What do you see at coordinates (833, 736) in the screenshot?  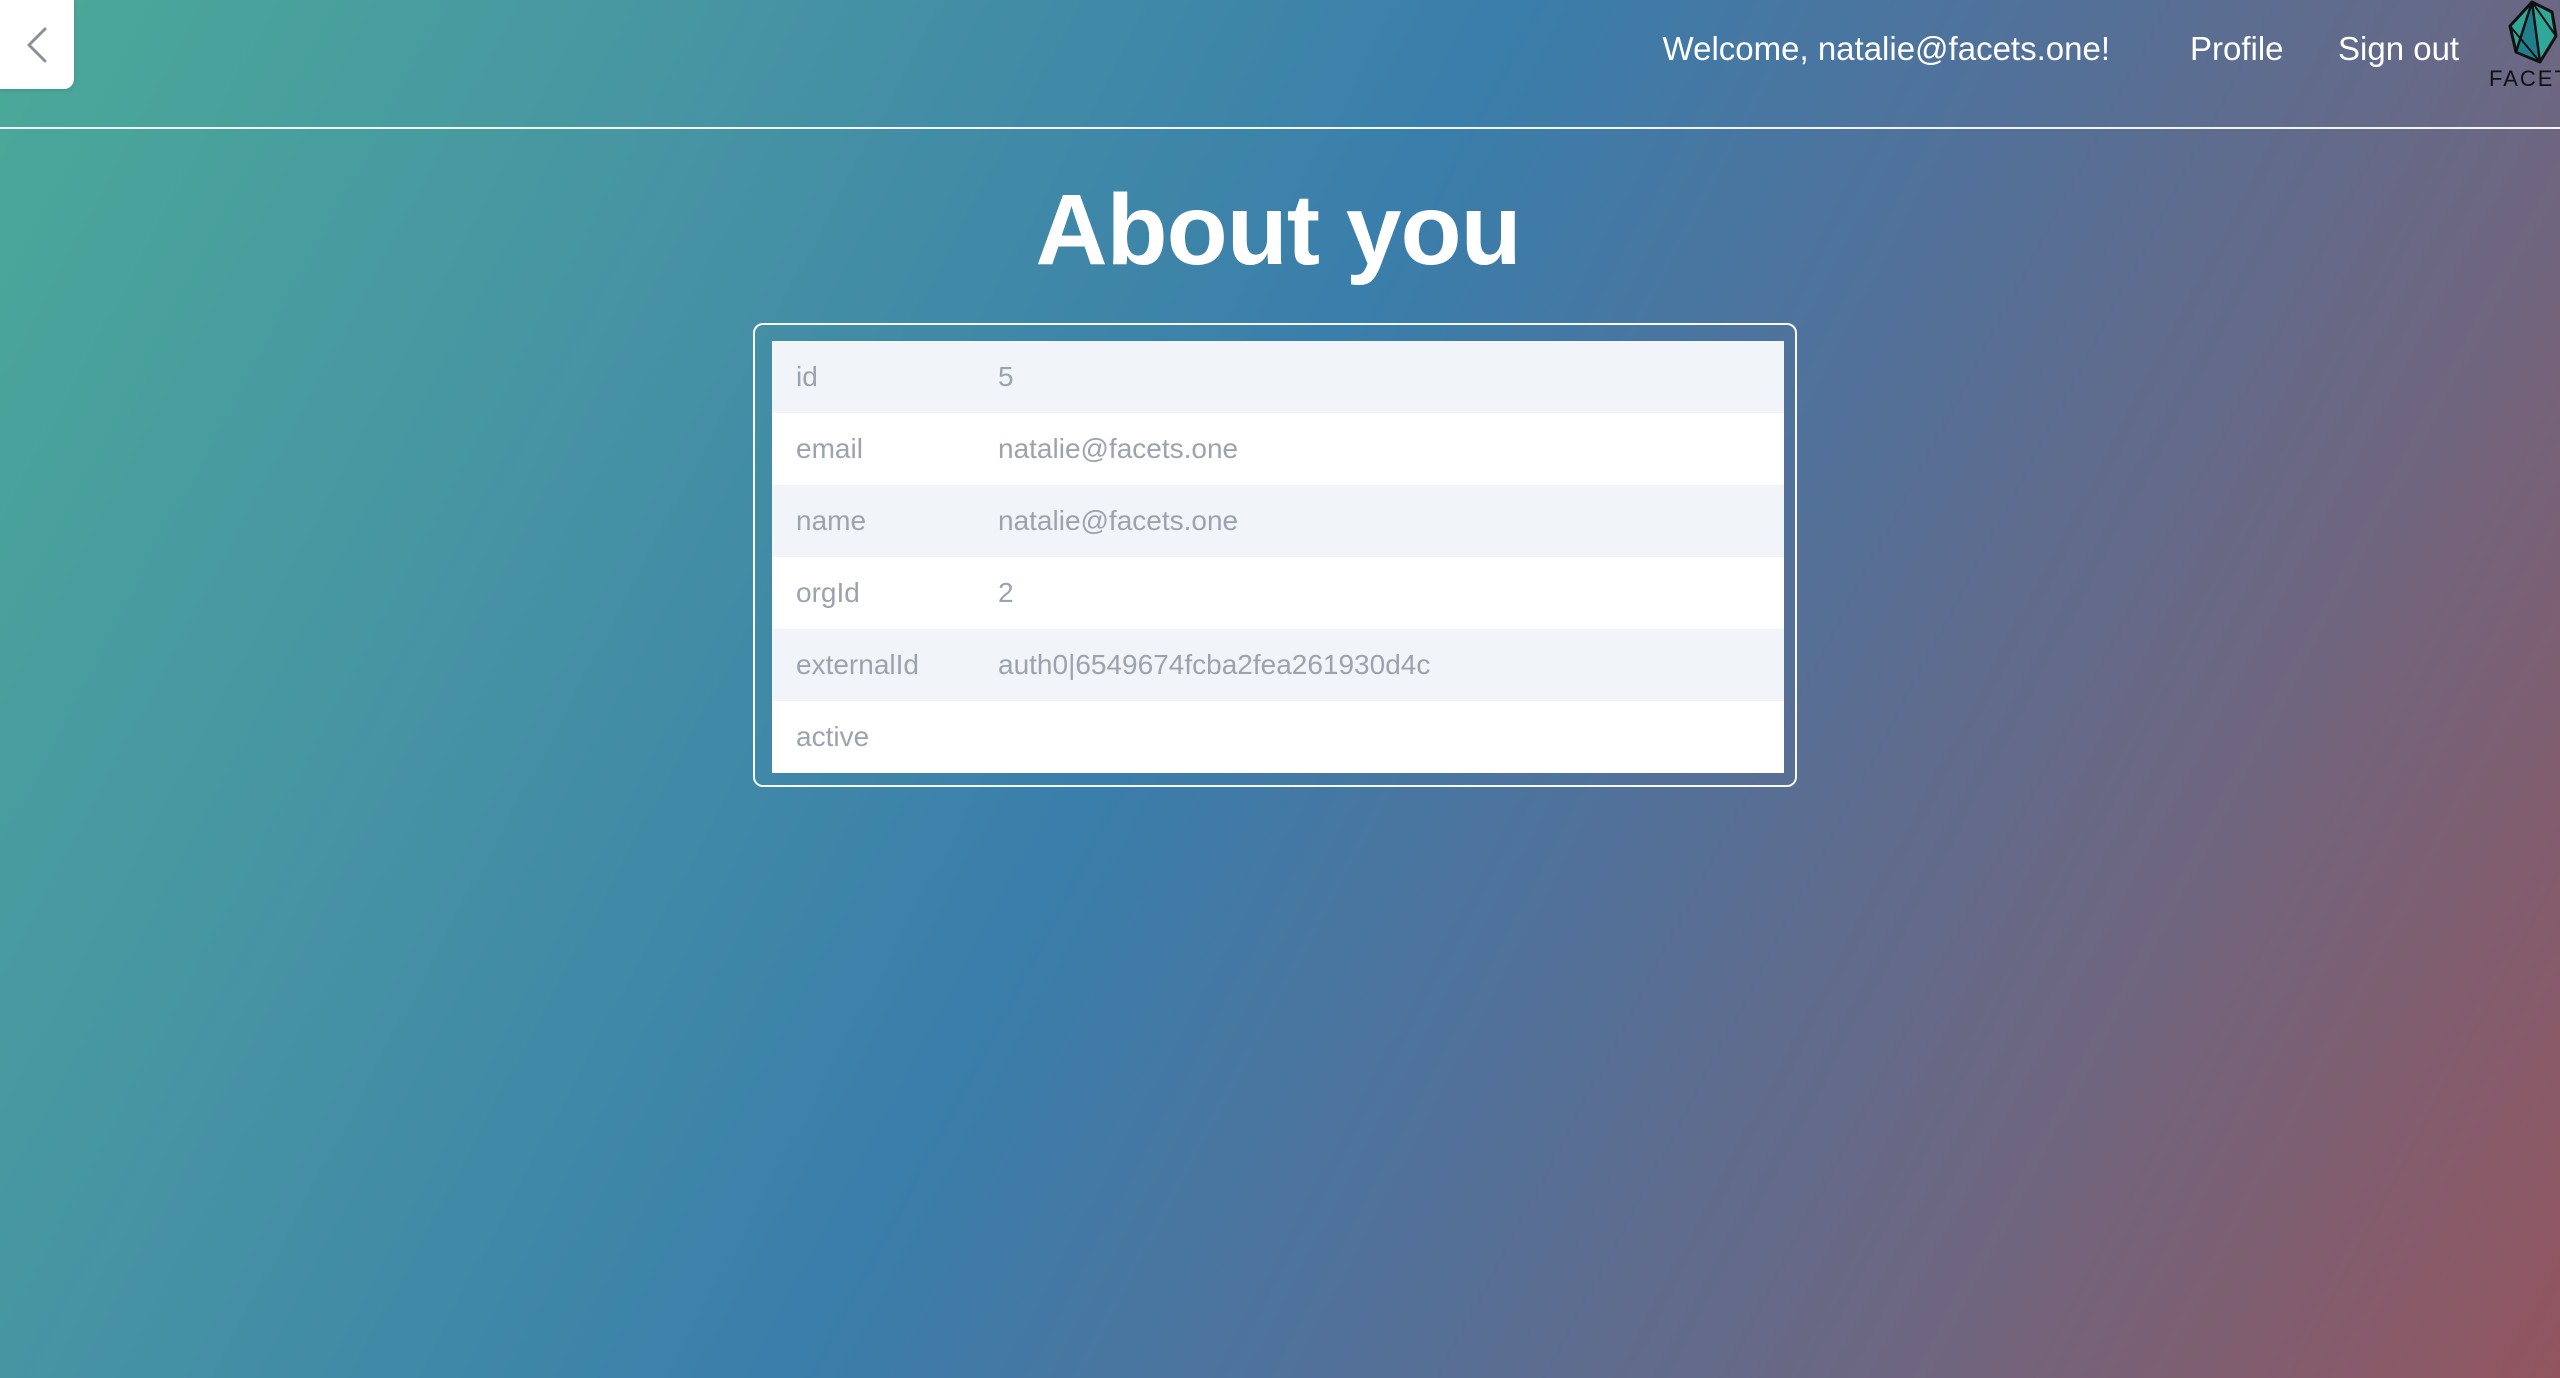 I see `field-key: active` at bounding box center [833, 736].